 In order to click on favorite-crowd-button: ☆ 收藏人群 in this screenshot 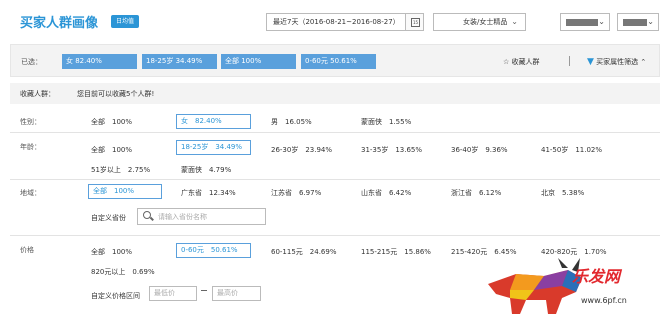, I will do `click(521, 62)`.